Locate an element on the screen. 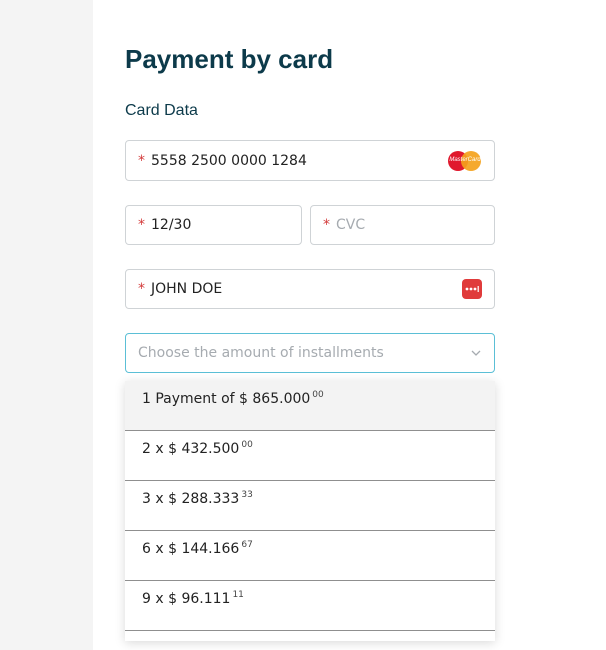 Image resolution: width=606 pixels, height=650 pixels. installment-option-amount: 1 Payment of $ 865.000 is located at coordinates (226, 399).